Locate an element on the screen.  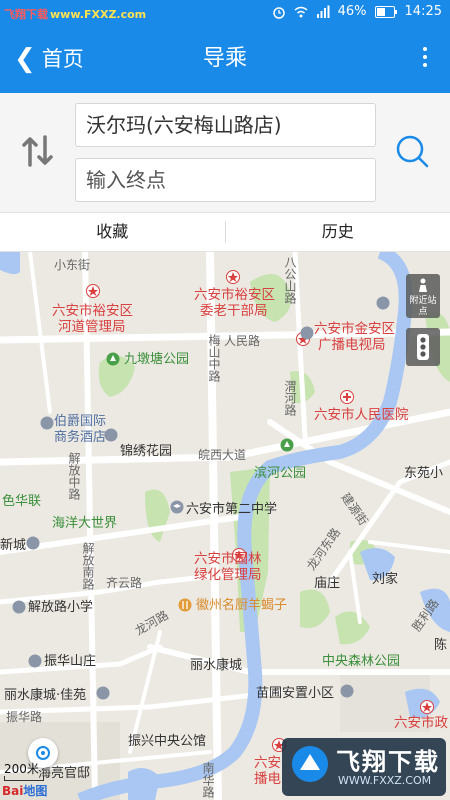
map-label: 东苑小 is located at coordinates (424, 473).